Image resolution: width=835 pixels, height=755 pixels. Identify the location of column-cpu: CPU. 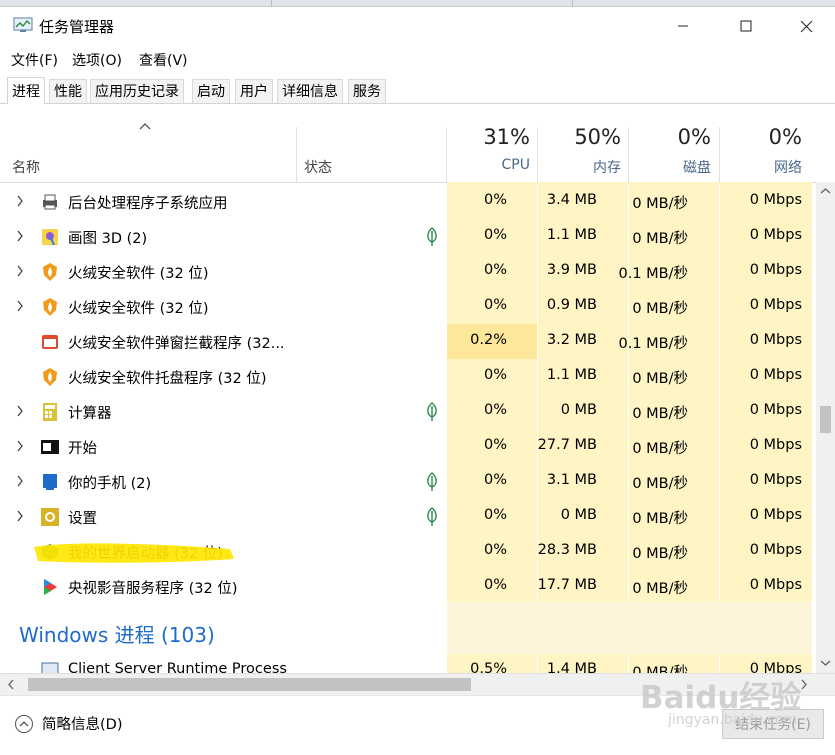
(516, 165).